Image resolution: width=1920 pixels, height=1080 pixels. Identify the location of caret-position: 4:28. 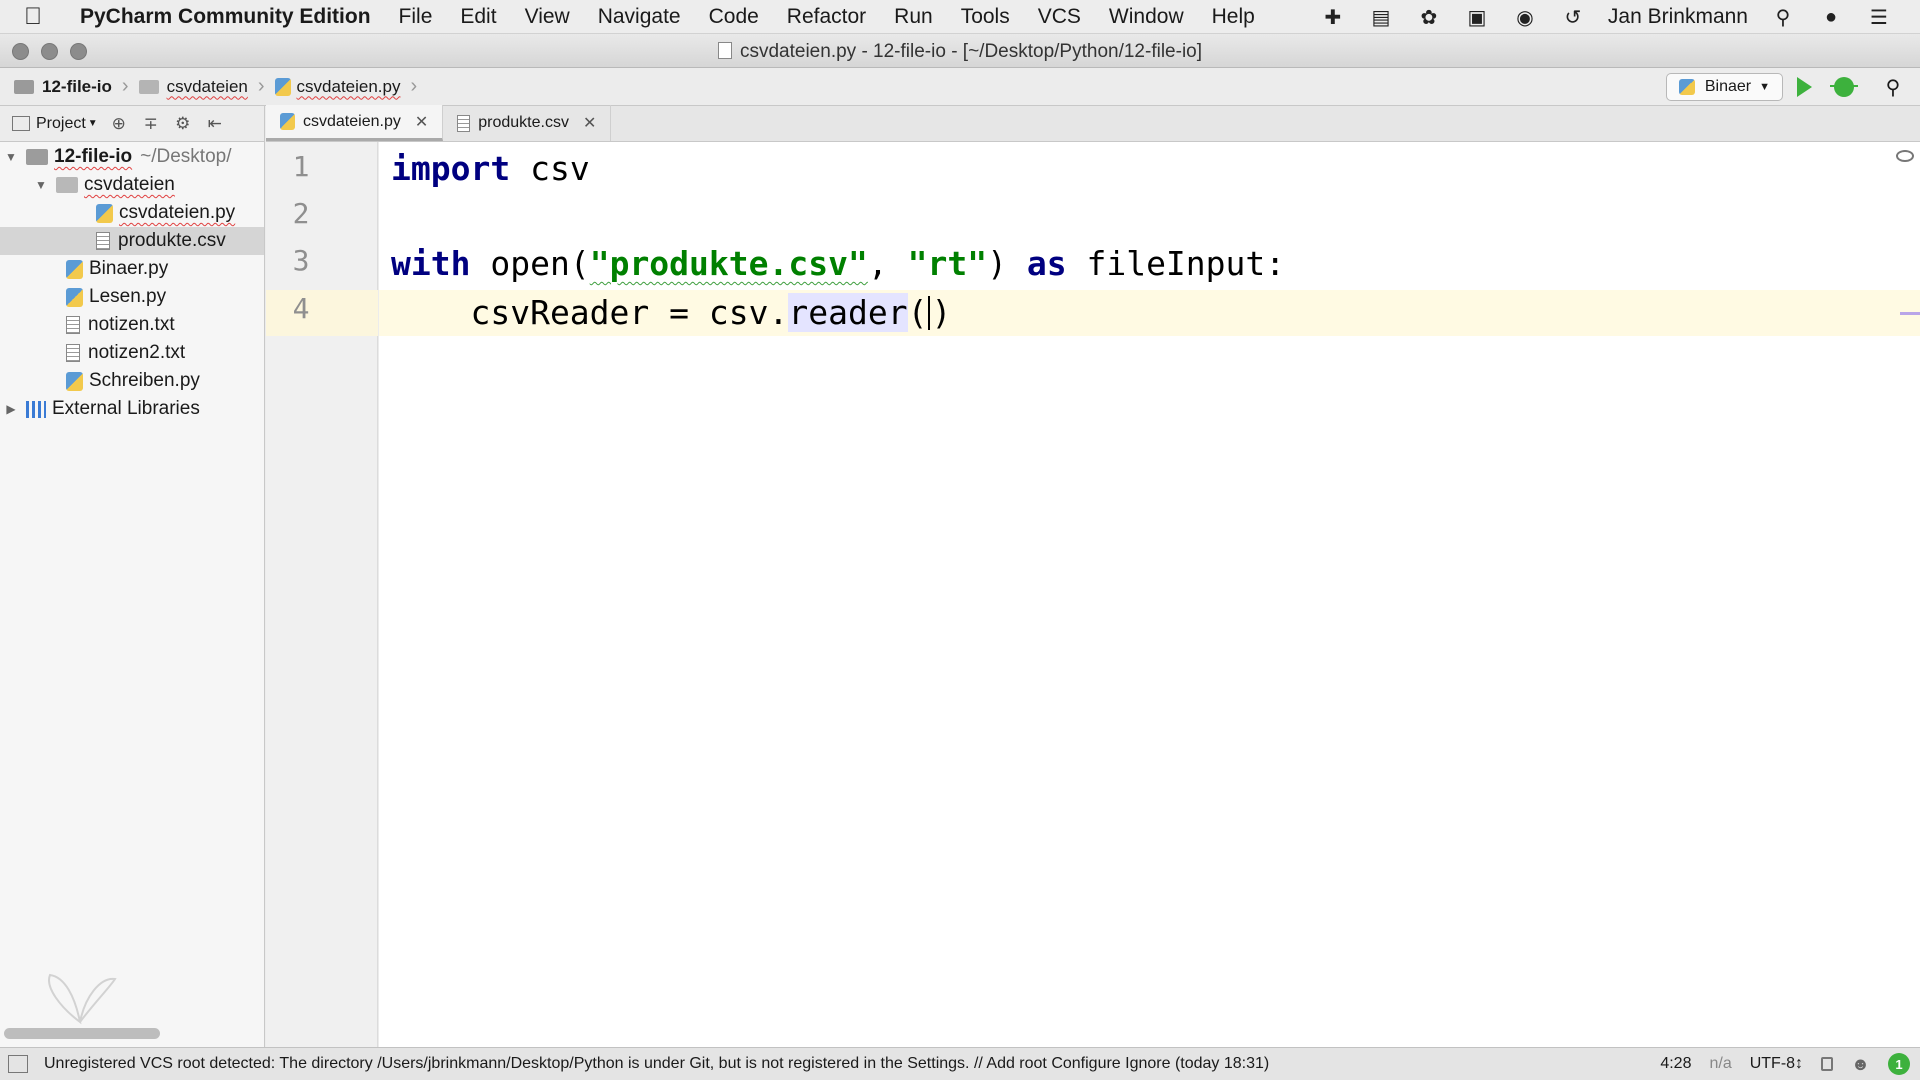
(1675, 1064).